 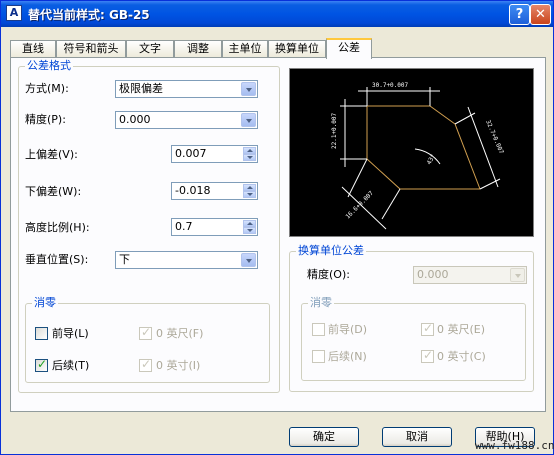 What do you see at coordinates (14, 13) in the screenshot?
I see `app-icon: A` at bounding box center [14, 13].